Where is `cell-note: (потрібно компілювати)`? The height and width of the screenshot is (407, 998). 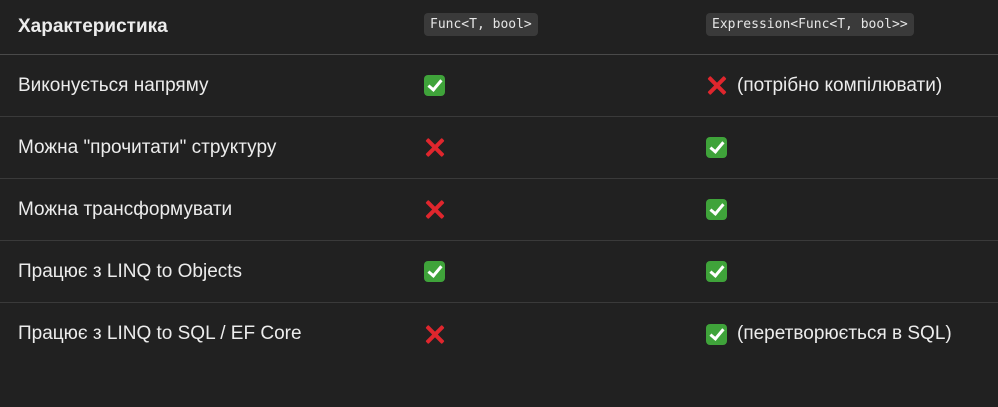 cell-note: (потрібно компілювати) is located at coordinates (840, 85).